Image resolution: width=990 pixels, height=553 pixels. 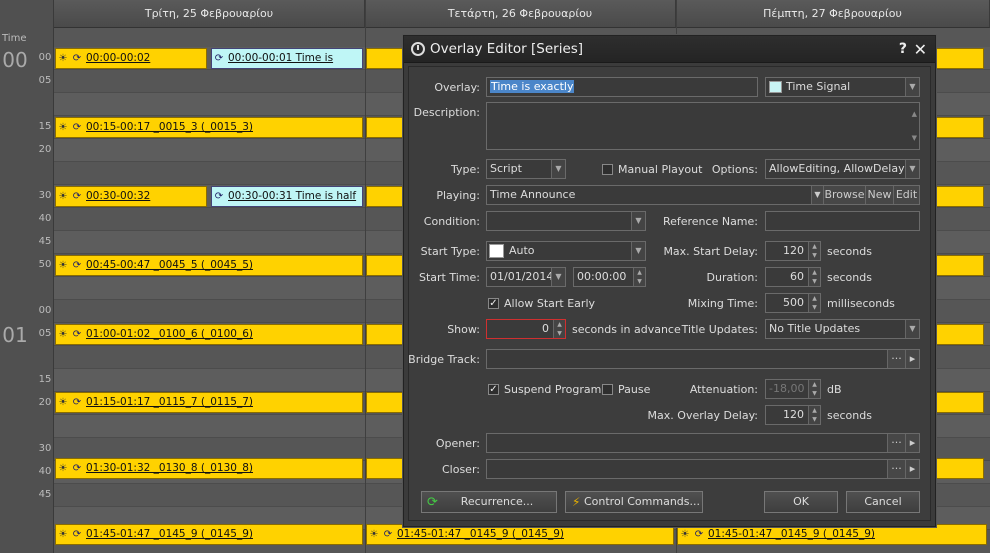 I want to click on attenuation-stepper: -18,00 ▲ ▼, so click(x=793, y=389).